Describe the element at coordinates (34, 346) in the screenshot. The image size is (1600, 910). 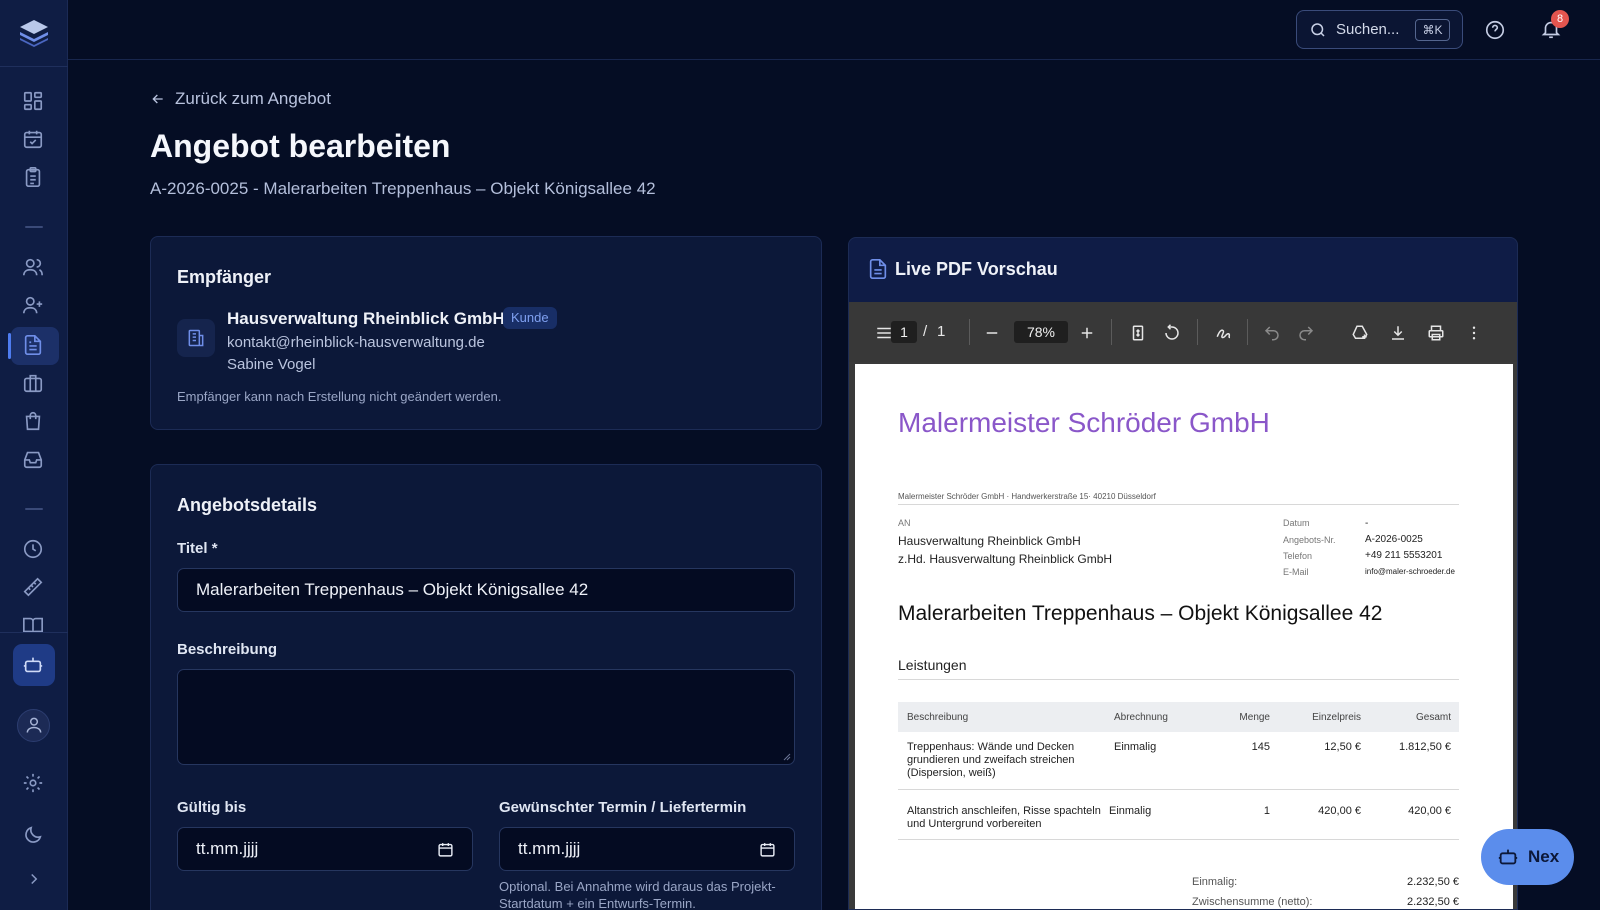
I see `file-text-icon` at that location.